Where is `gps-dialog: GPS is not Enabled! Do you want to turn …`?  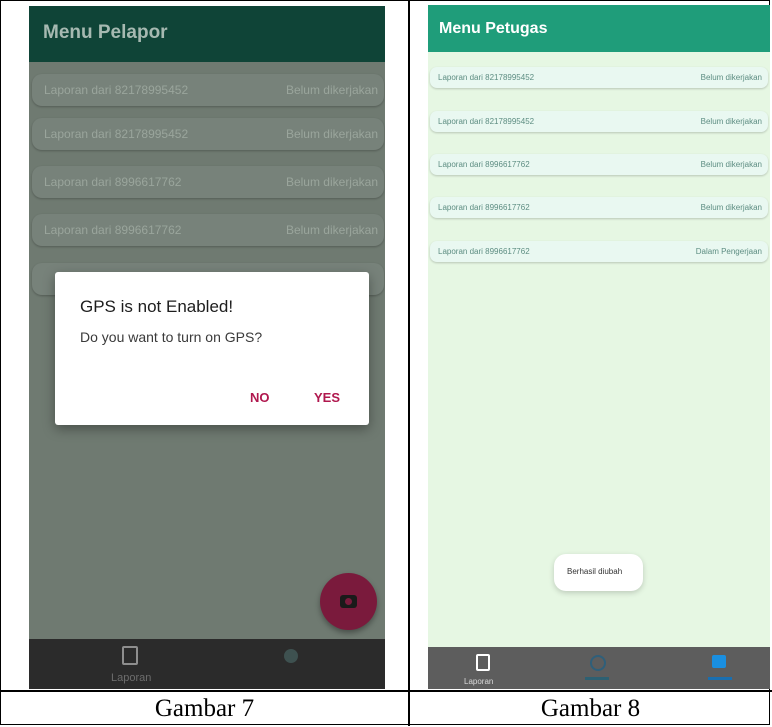 gps-dialog: GPS is not Enabled! Do you want to turn … is located at coordinates (212, 348).